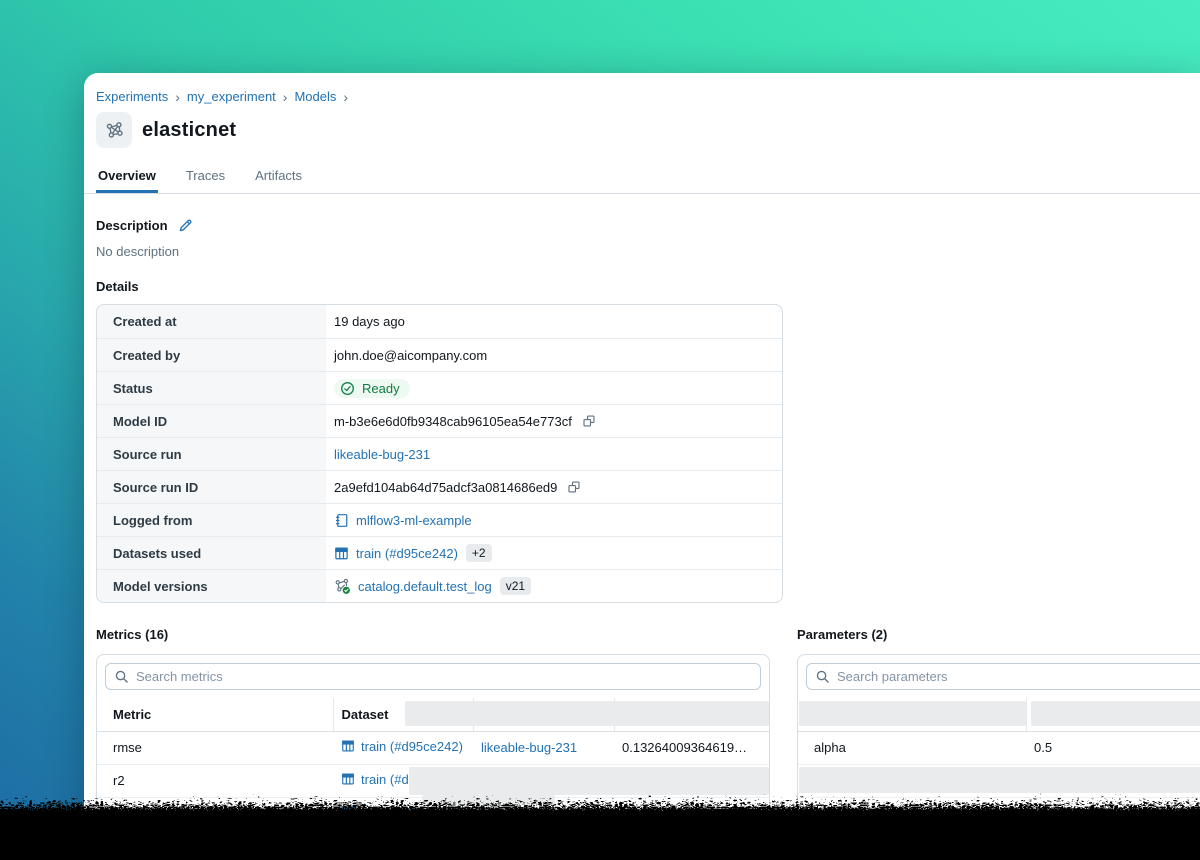 The width and height of the screenshot is (1200, 860). I want to click on detail-label: Logged from, so click(211, 520).